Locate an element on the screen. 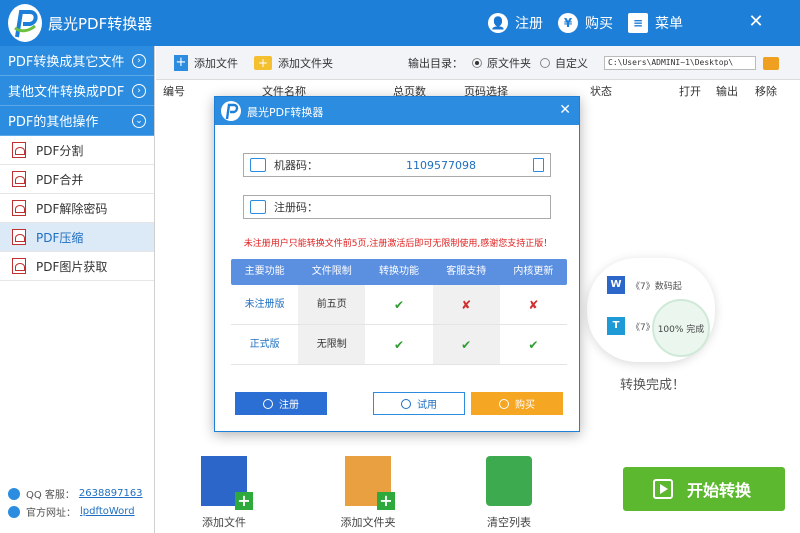  qq-link: 2638897163 is located at coordinates (111, 493).